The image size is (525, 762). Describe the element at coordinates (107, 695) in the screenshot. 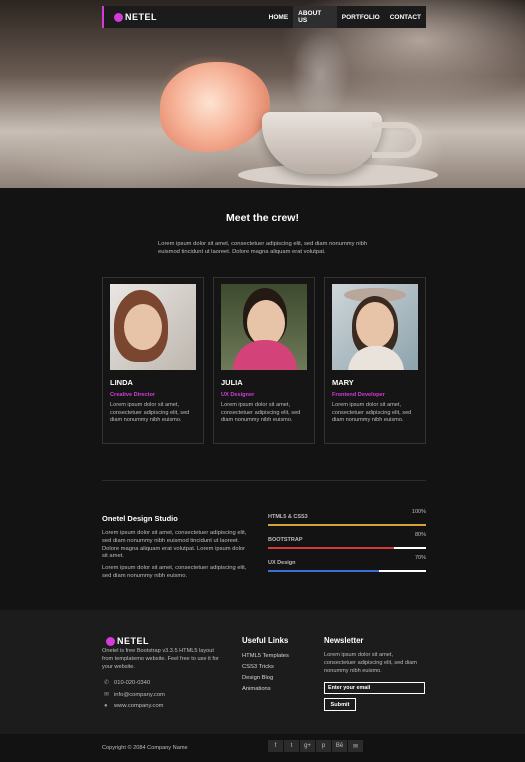

I see `envelope-icon: ✉` at that location.